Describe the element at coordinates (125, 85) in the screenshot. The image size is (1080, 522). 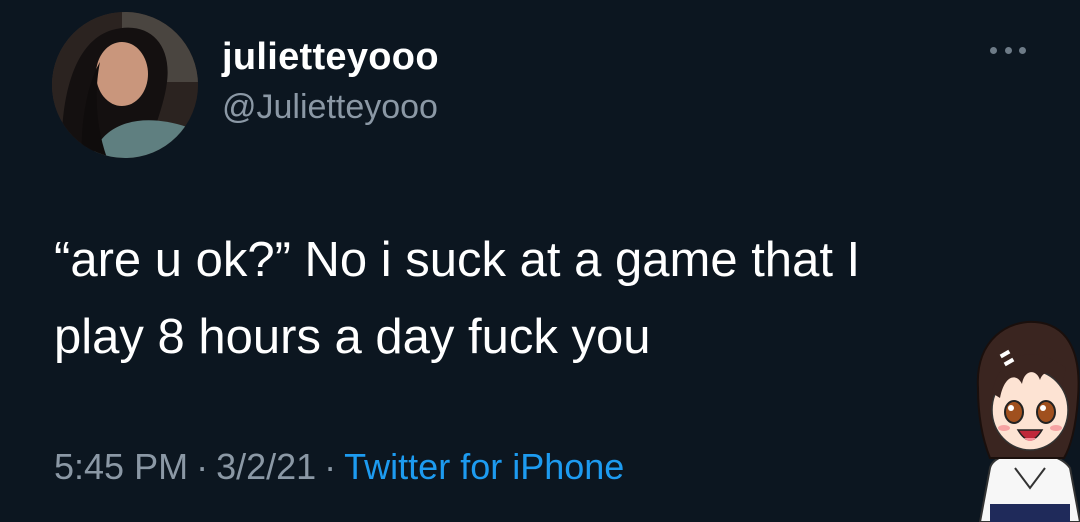
I see `avatar` at that location.